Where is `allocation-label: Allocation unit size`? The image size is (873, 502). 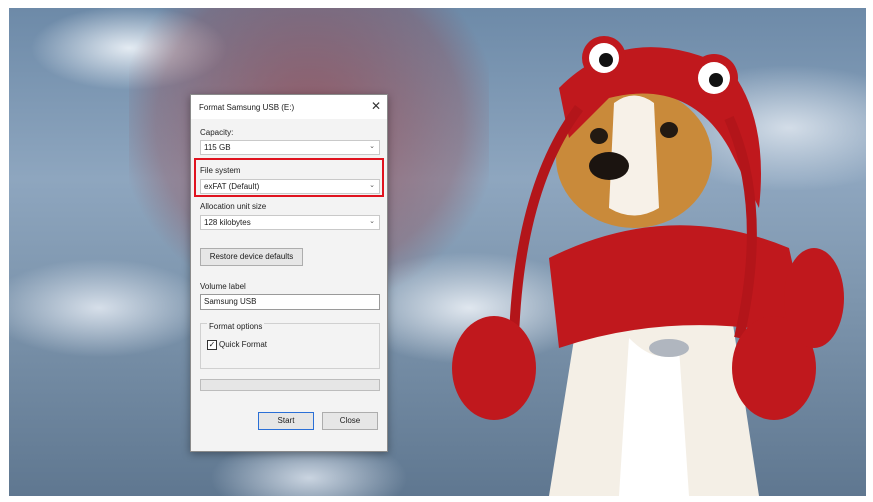 allocation-label: Allocation unit size is located at coordinates (233, 206).